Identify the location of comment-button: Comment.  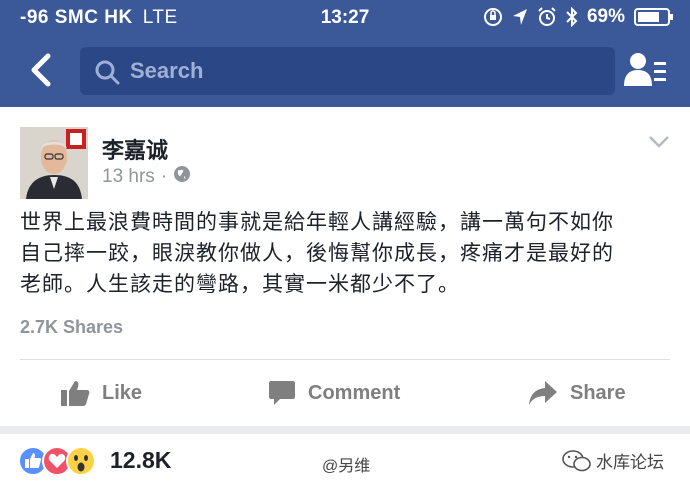
(334, 393).